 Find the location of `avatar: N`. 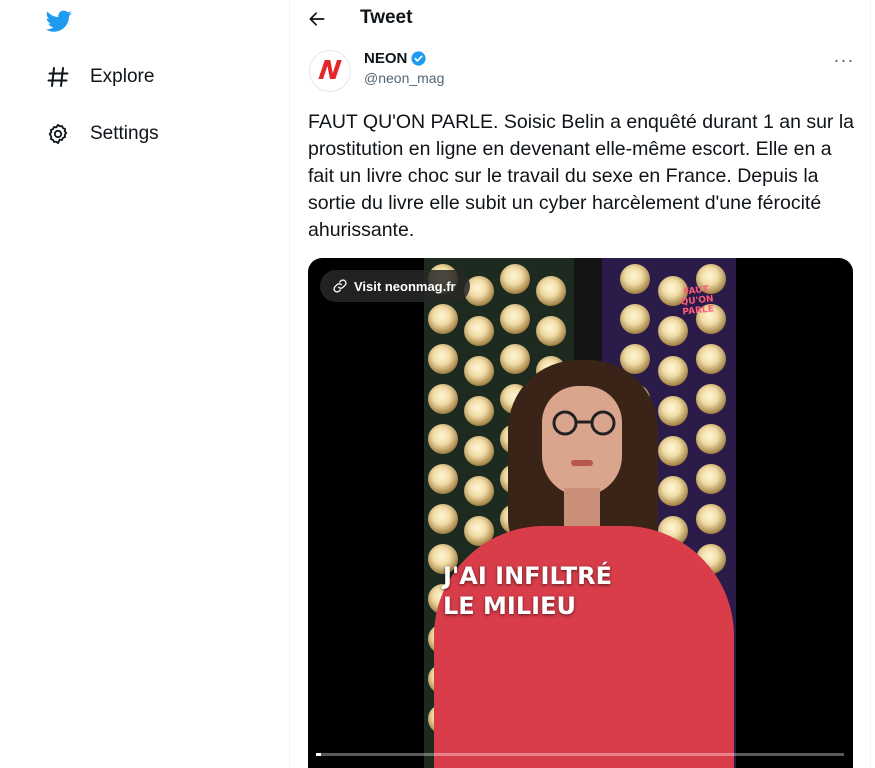

avatar: N is located at coordinates (330, 71).